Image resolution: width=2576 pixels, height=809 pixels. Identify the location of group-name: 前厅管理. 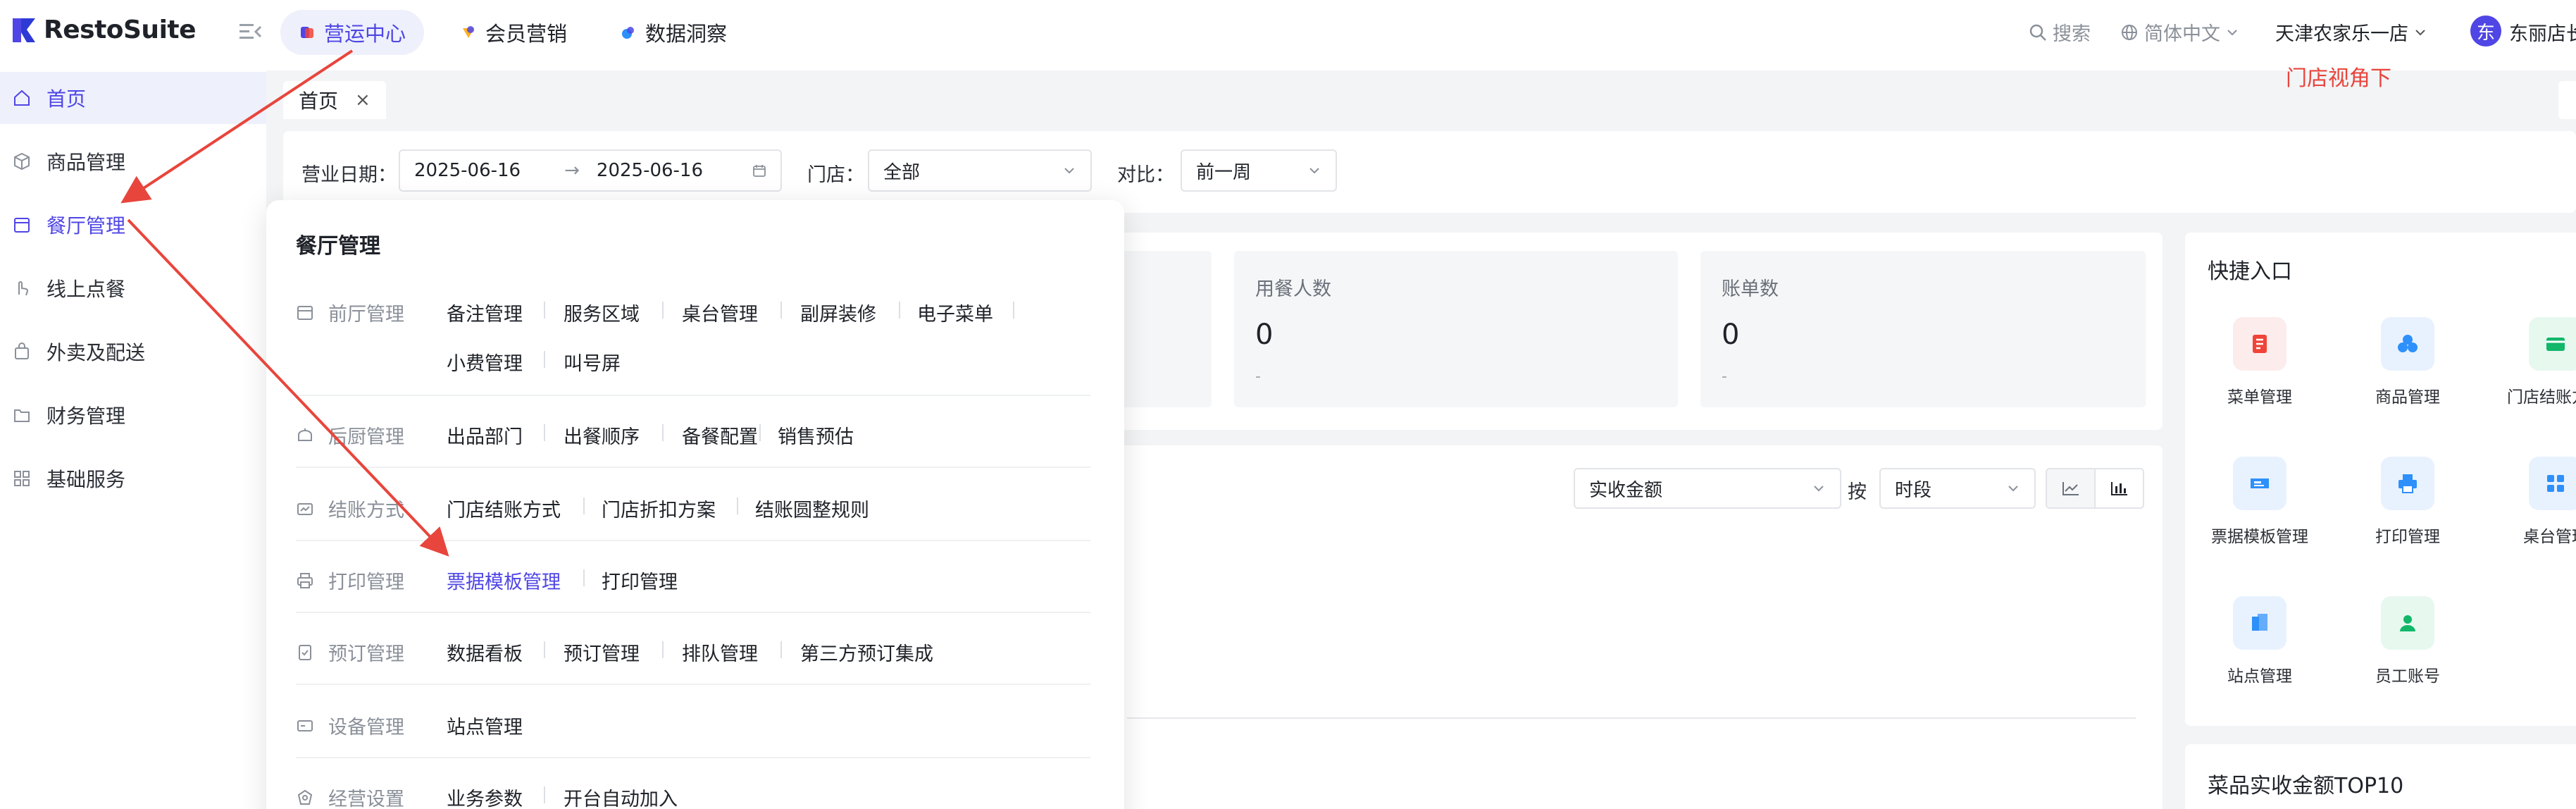
(366, 315).